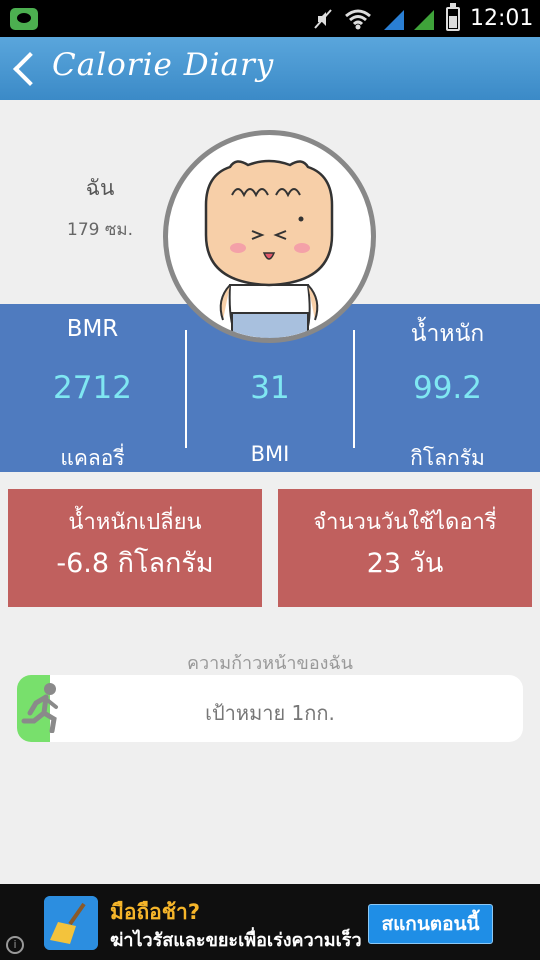  What do you see at coordinates (270, 388) in the screenshot?
I see `stat-bmi-value: 31` at bounding box center [270, 388].